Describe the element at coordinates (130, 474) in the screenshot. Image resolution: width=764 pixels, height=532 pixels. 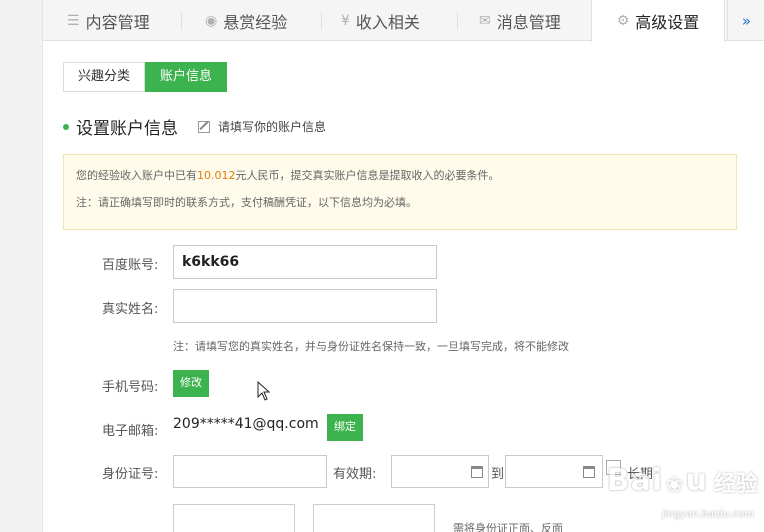
I see `id-number-label: 身份证号:` at that location.